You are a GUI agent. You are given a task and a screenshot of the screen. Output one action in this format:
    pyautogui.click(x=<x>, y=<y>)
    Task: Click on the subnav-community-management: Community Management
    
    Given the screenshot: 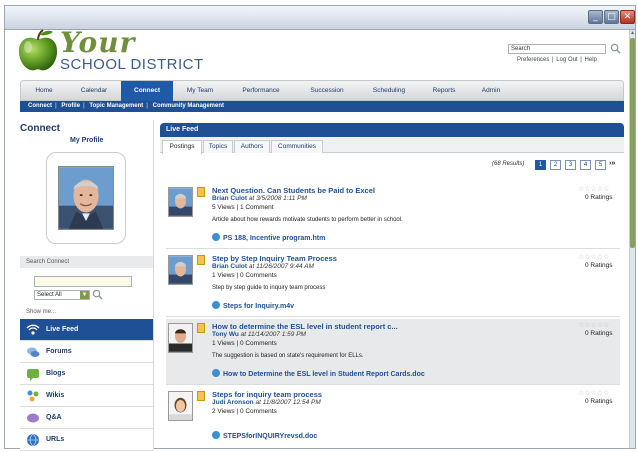 What is the action you would take?
    pyautogui.click(x=188, y=106)
    